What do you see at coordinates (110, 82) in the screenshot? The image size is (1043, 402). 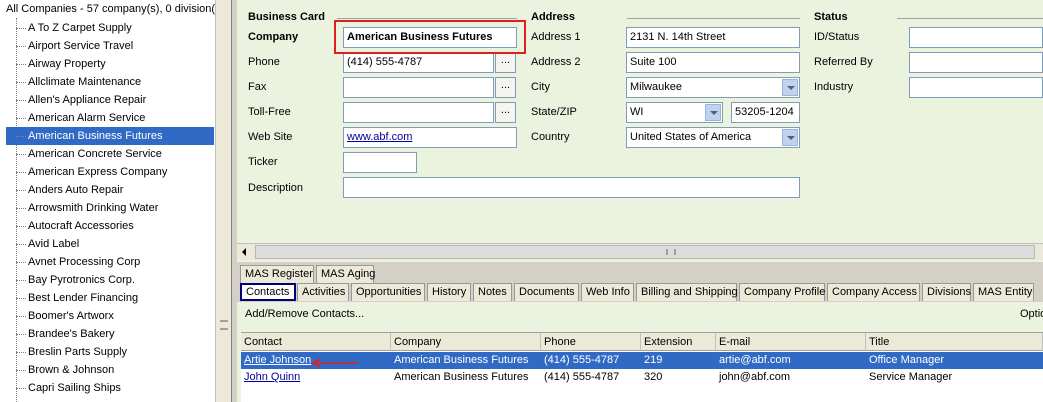 I see `tree-item: Allclimate Maintenance` at bounding box center [110, 82].